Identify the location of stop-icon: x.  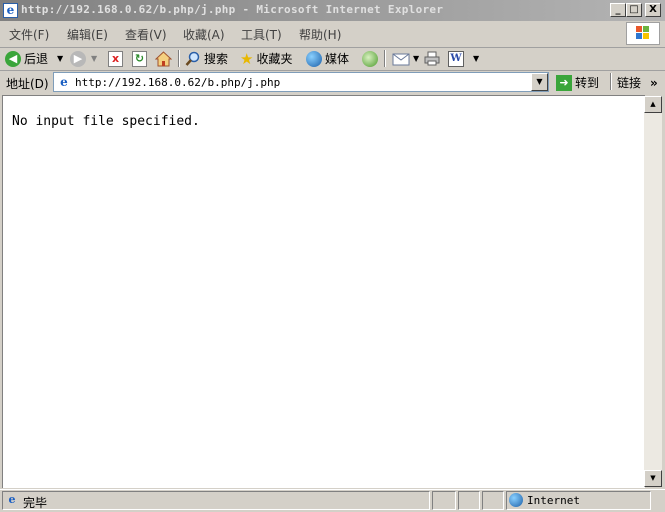
(115, 58).